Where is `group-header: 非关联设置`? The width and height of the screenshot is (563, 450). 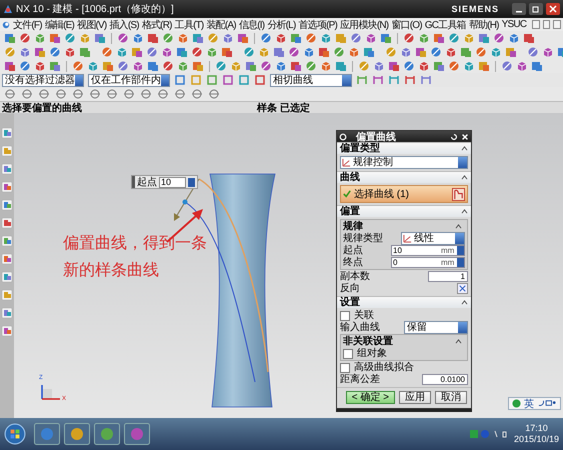 group-header: 非关联设置 is located at coordinates (404, 341).